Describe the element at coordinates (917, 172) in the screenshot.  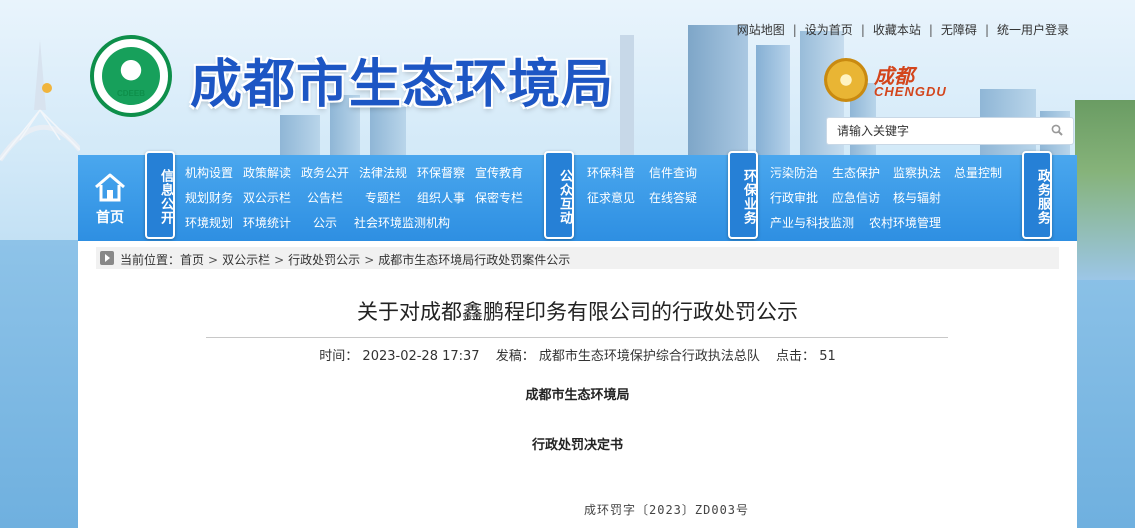
I see `nav-item: 监察执法` at that location.